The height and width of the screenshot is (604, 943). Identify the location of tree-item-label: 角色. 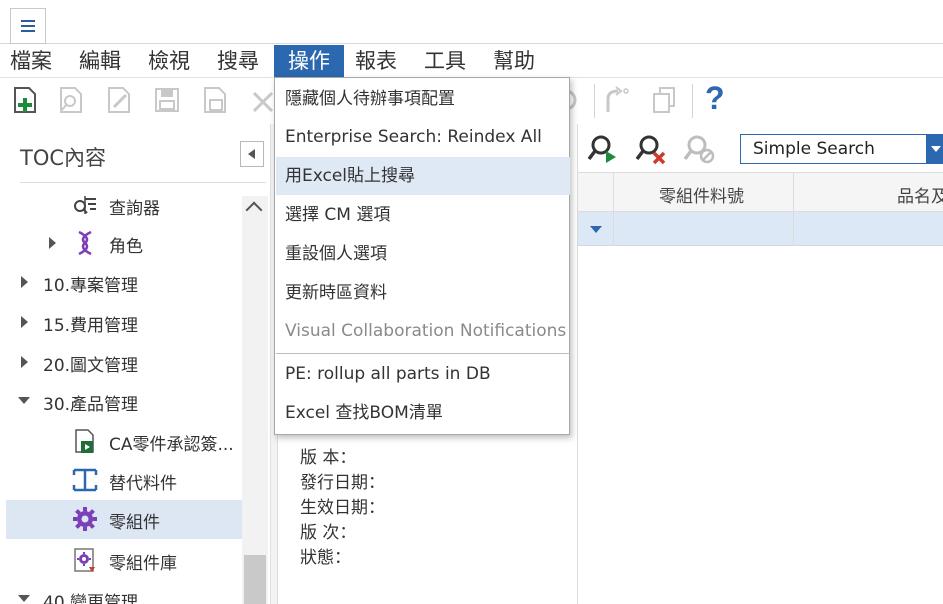
(126, 247).